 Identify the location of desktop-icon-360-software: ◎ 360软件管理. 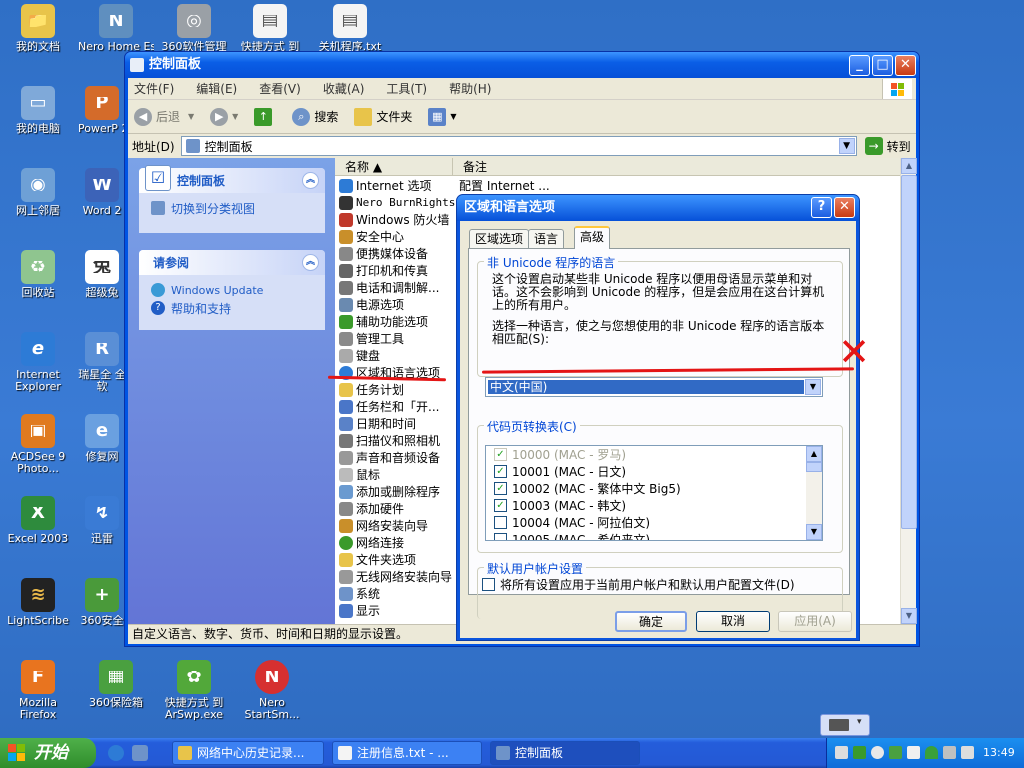
(194, 28).